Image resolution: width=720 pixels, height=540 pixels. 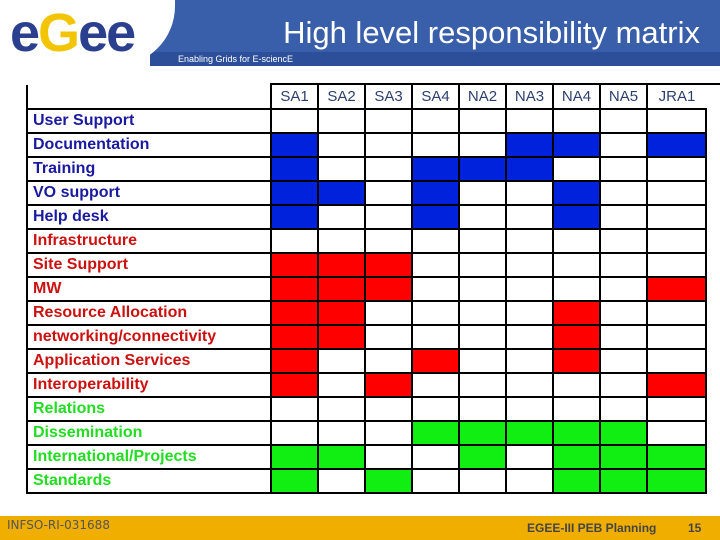 I want to click on table-row: Training, so click(x=366, y=169).